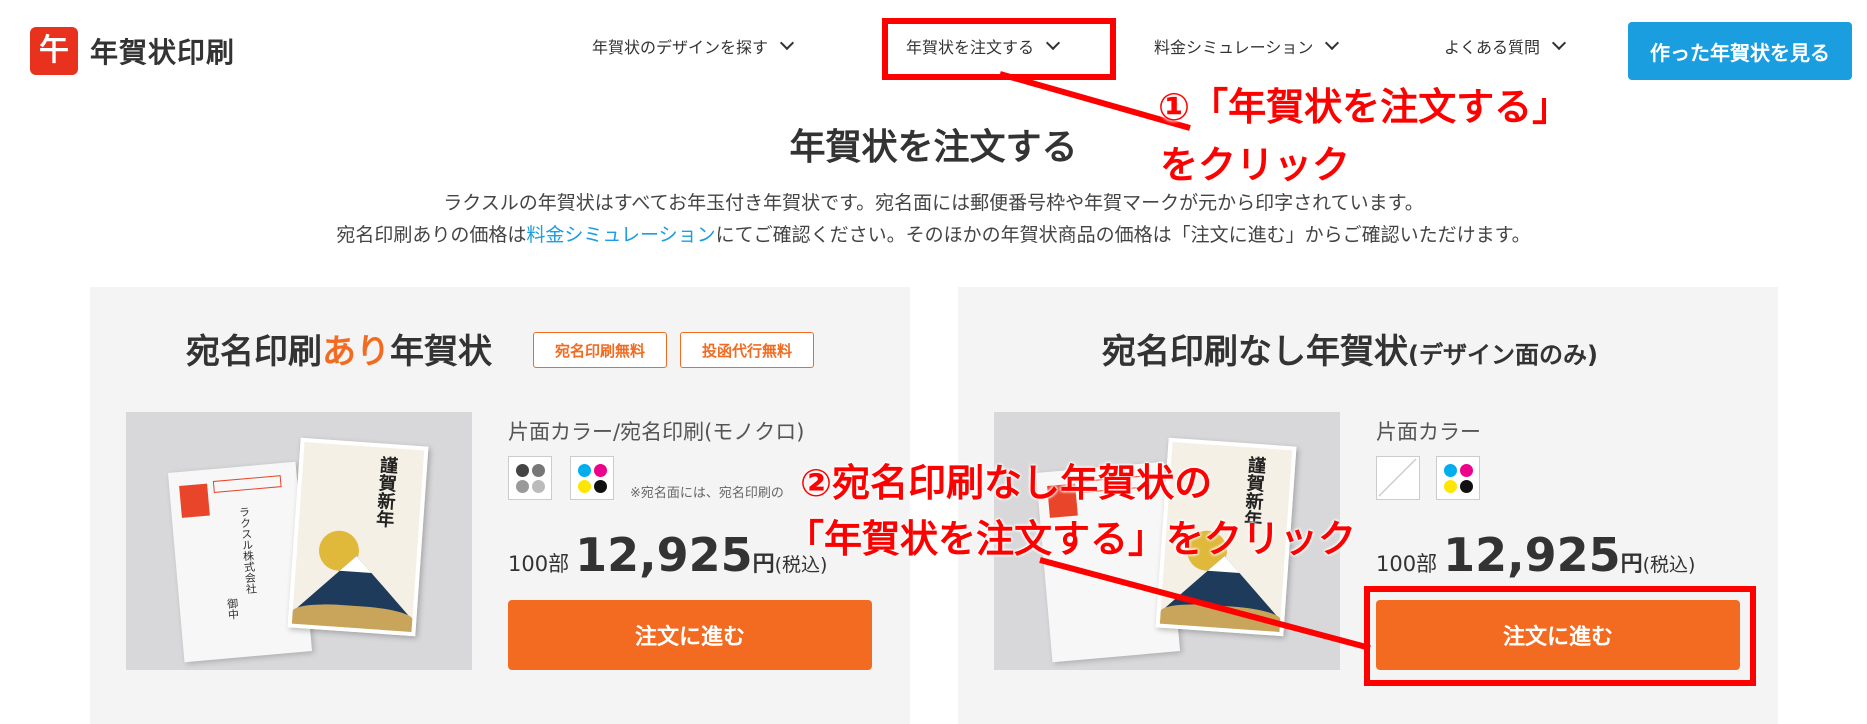 The height and width of the screenshot is (724, 1867). What do you see at coordinates (1006, 483) in the screenshot?
I see `annotation-step2-line1: ②宛名印刷なし年賀状の` at bounding box center [1006, 483].